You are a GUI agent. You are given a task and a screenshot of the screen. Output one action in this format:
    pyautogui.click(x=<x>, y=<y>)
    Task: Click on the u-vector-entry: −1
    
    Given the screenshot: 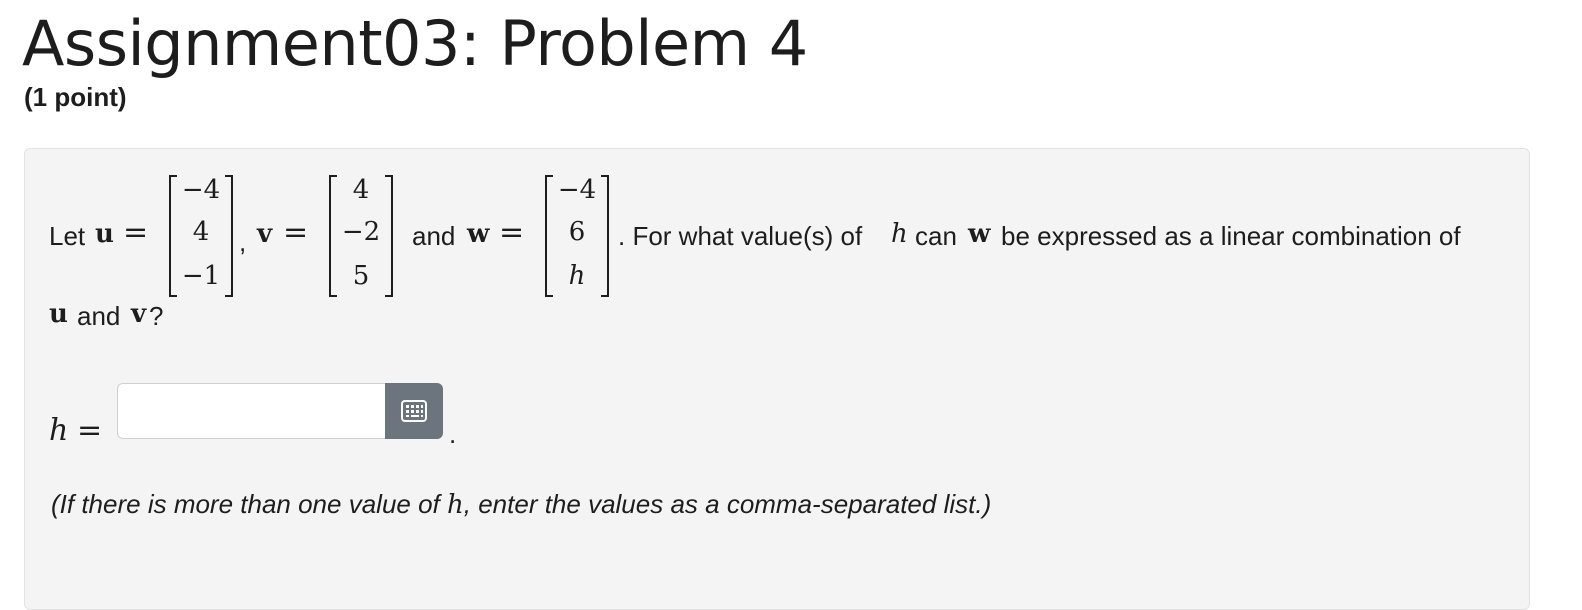 What is the action you would take?
    pyautogui.click(x=201, y=276)
    